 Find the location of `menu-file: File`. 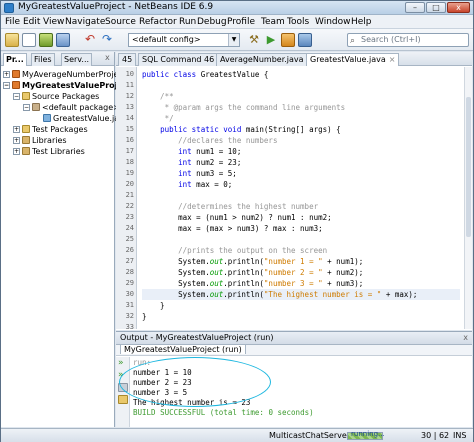

menu-file: File is located at coordinates (12, 22).